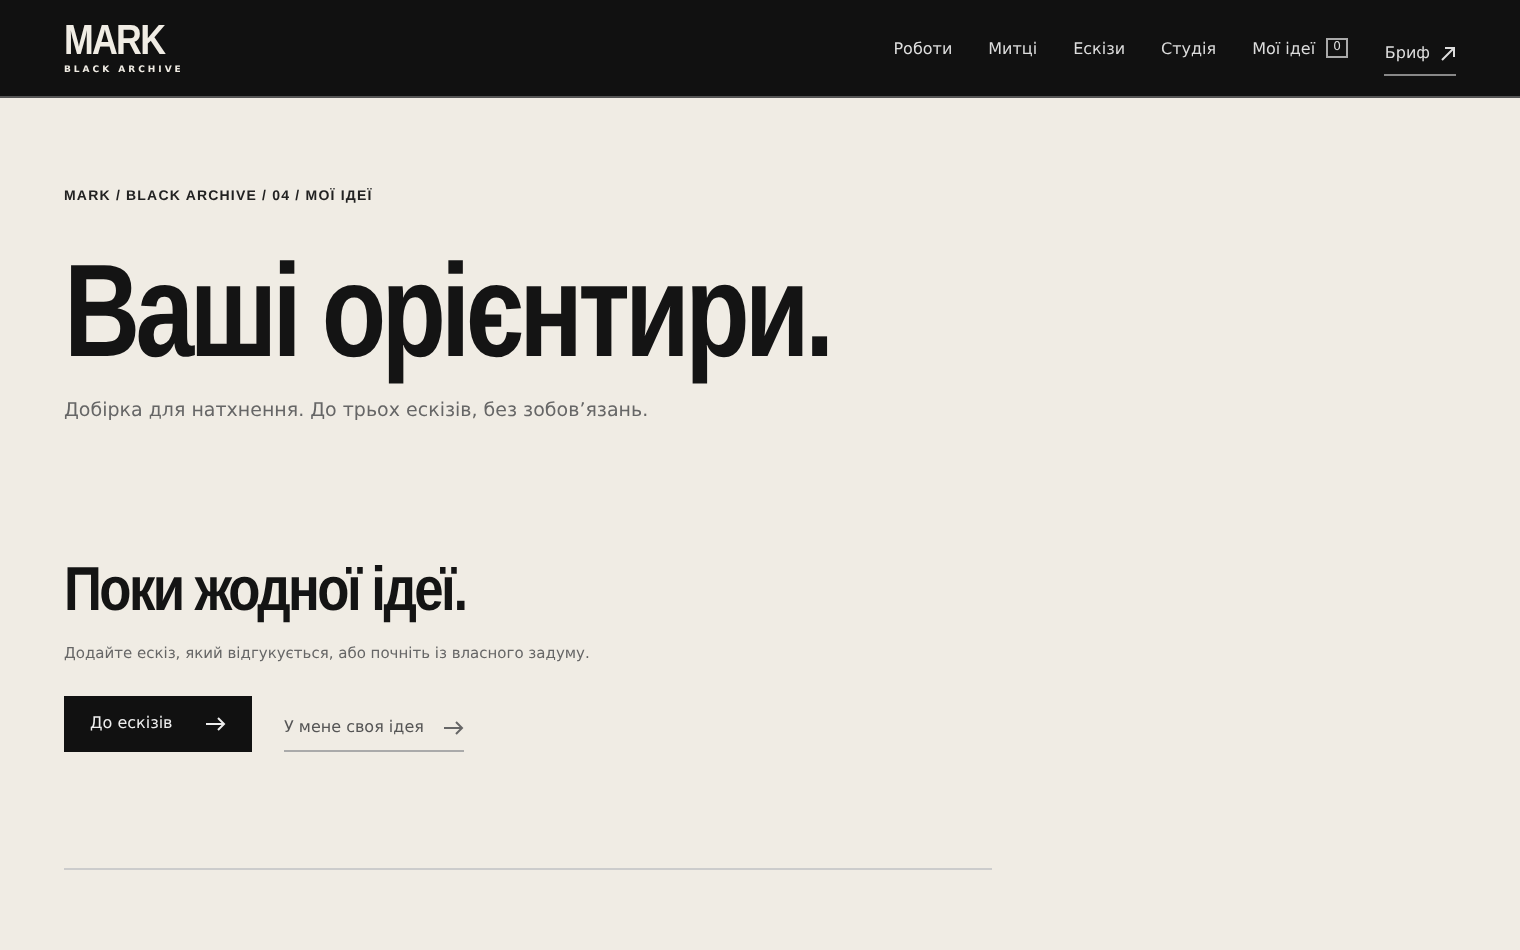 This screenshot has width=1520, height=950. Describe the element at coordinates (357, 411) in the screenshot. I see `page-subtitle: Добірка для натхнення. До трьох ескізів, без зобов’язань.` at that location.